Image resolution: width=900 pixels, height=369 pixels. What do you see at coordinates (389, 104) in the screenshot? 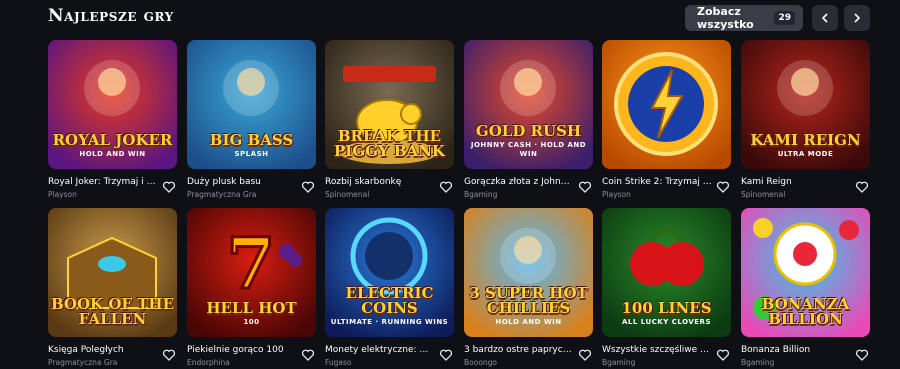
I see `game-thumbnail: BREAK THE PIGGY BANK` at bounding box center [389, 104].